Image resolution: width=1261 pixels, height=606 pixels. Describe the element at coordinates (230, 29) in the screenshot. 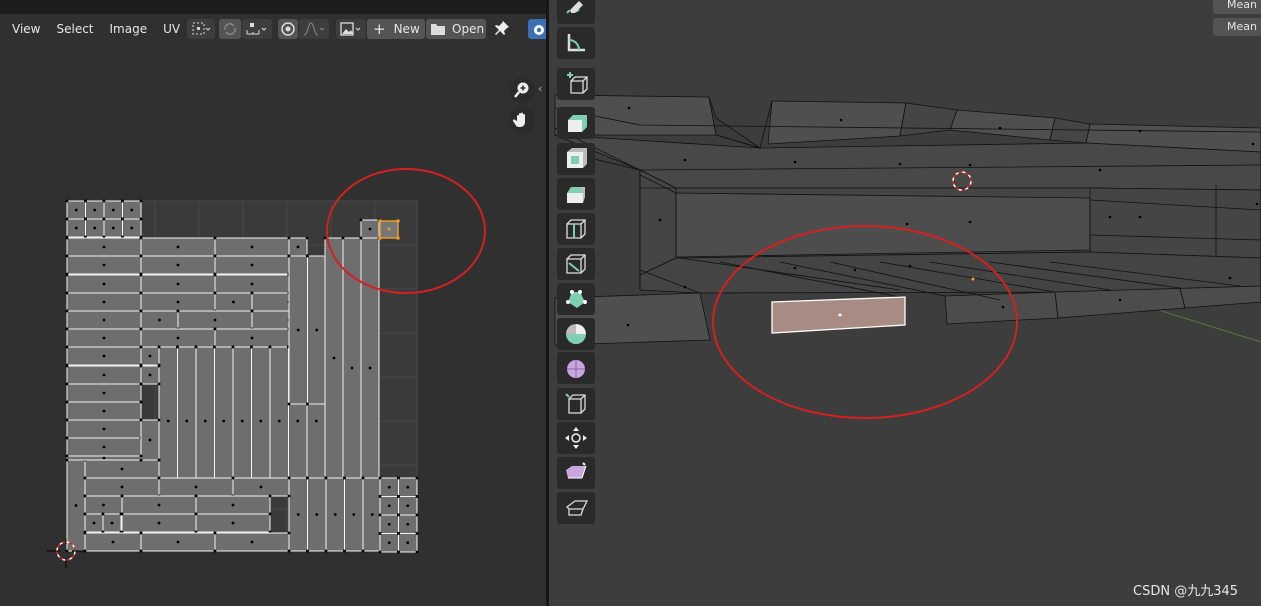

I see `uv-sync-toggle` at that location.